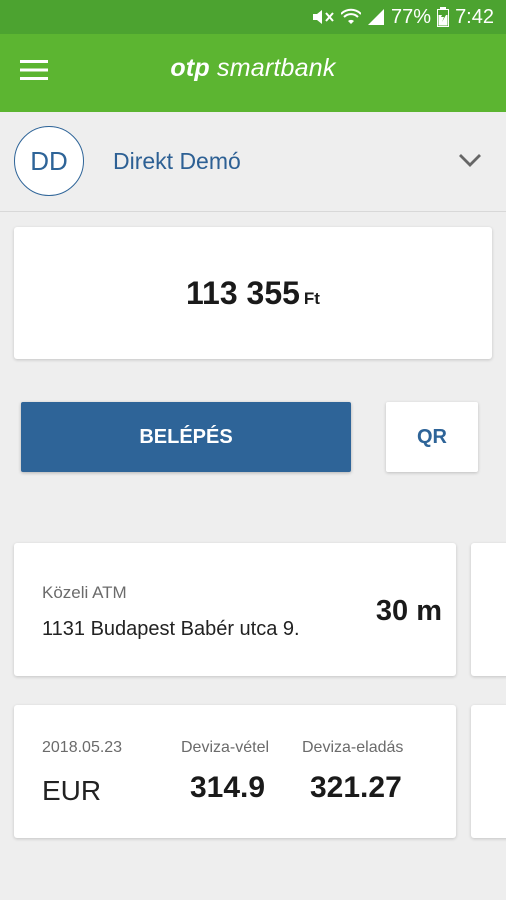 The width and height of the screenshot is (506, 900). What do you see at coordinates (225, 747) in the screenshot?
I see `buy-rate-label: Deviza-vétel` at bounding box center [225, 747].